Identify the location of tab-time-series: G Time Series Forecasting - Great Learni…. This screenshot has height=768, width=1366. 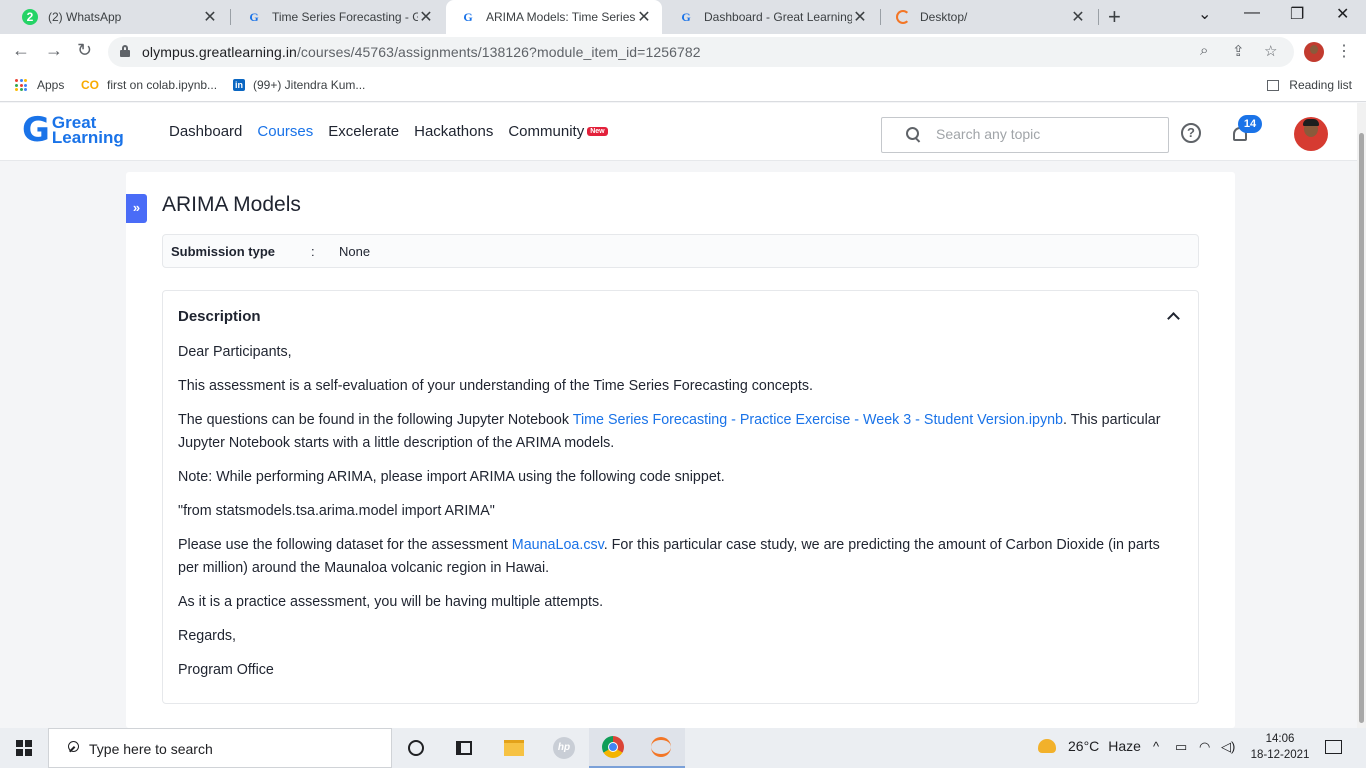
(338, 17).